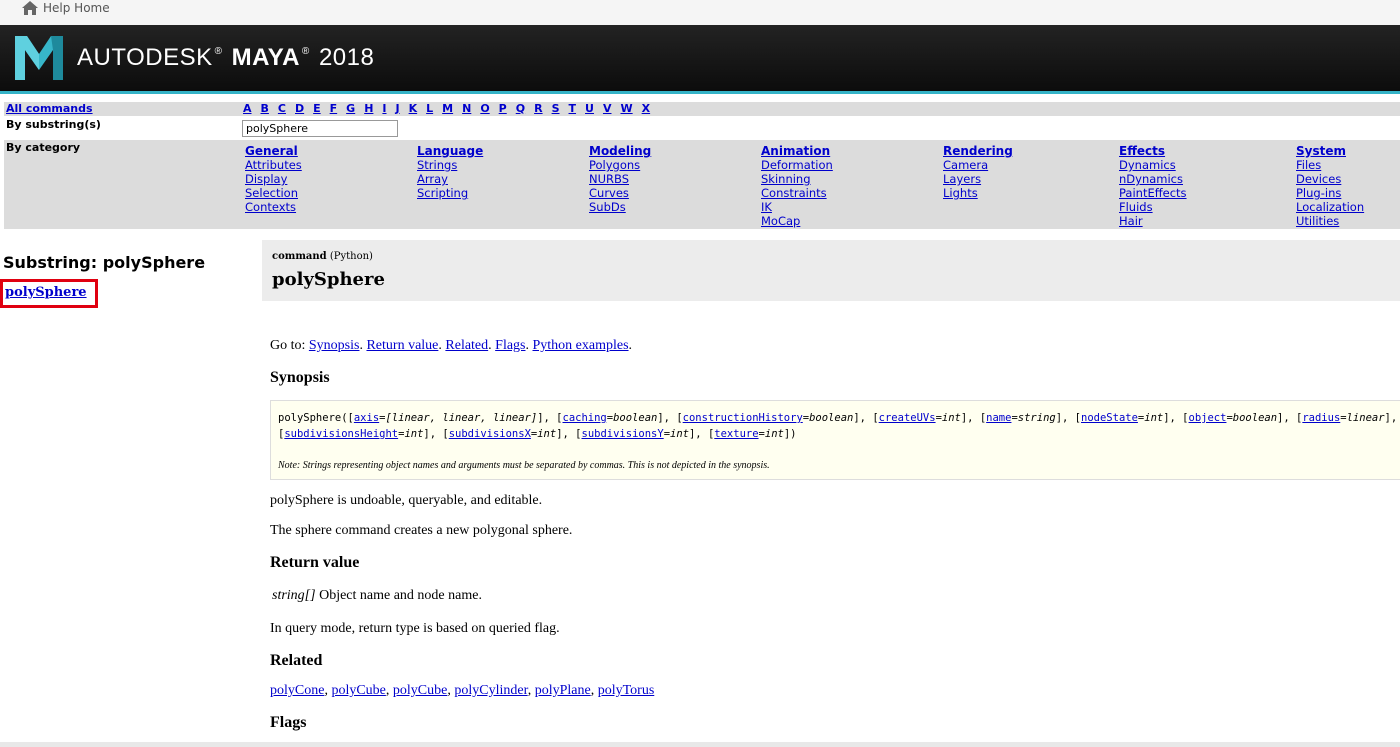 The image size is (1400, 747). I want to click on letter-link-b: B, so click(265, 108).